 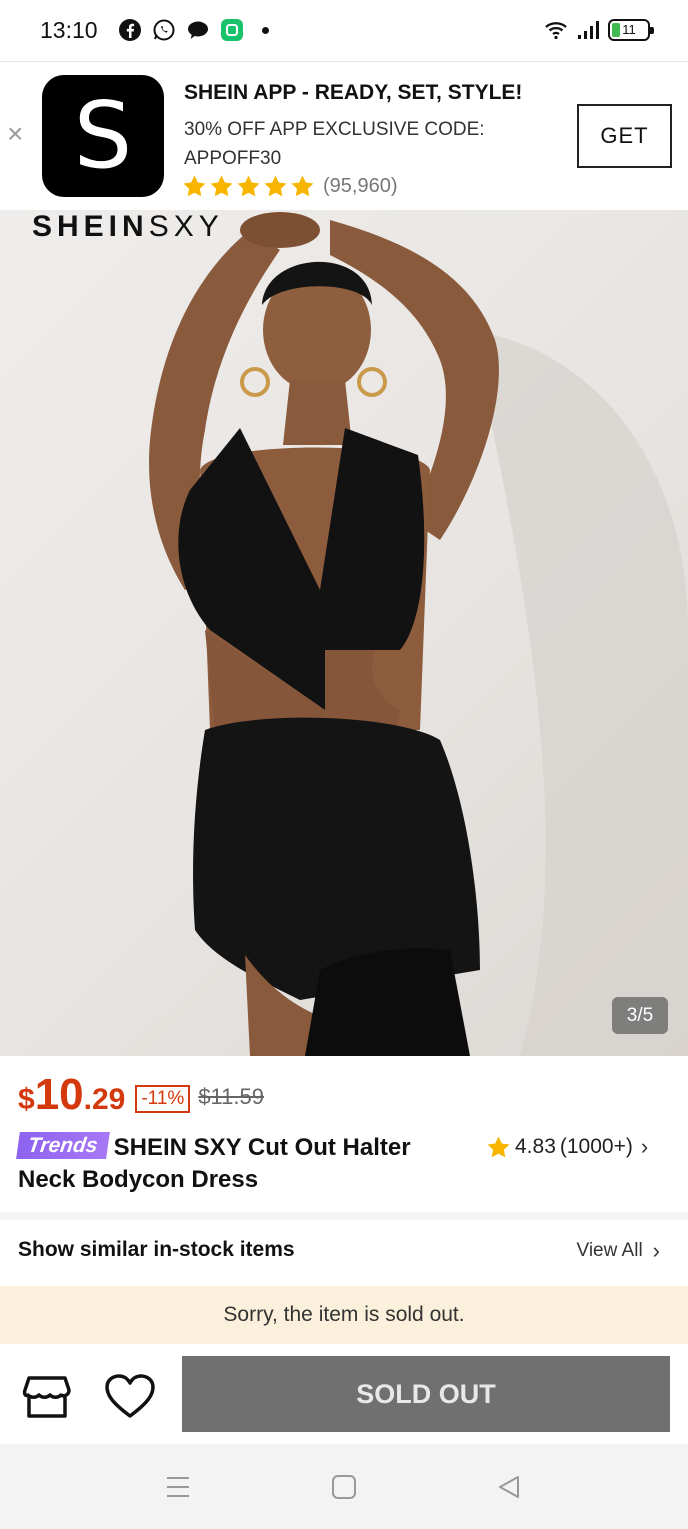 I want to click on back-icon, so click(x=509, y=1487).